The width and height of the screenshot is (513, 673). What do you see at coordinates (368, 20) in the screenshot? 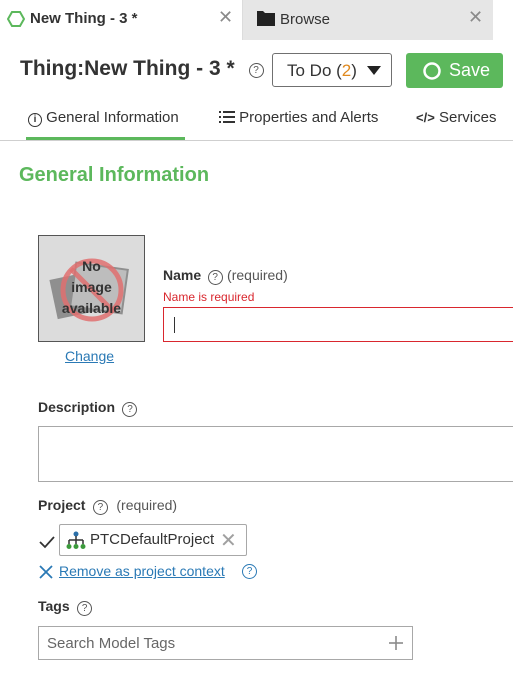
I see `tab-browse: Browse ✕` at bounding box center [368, 20].